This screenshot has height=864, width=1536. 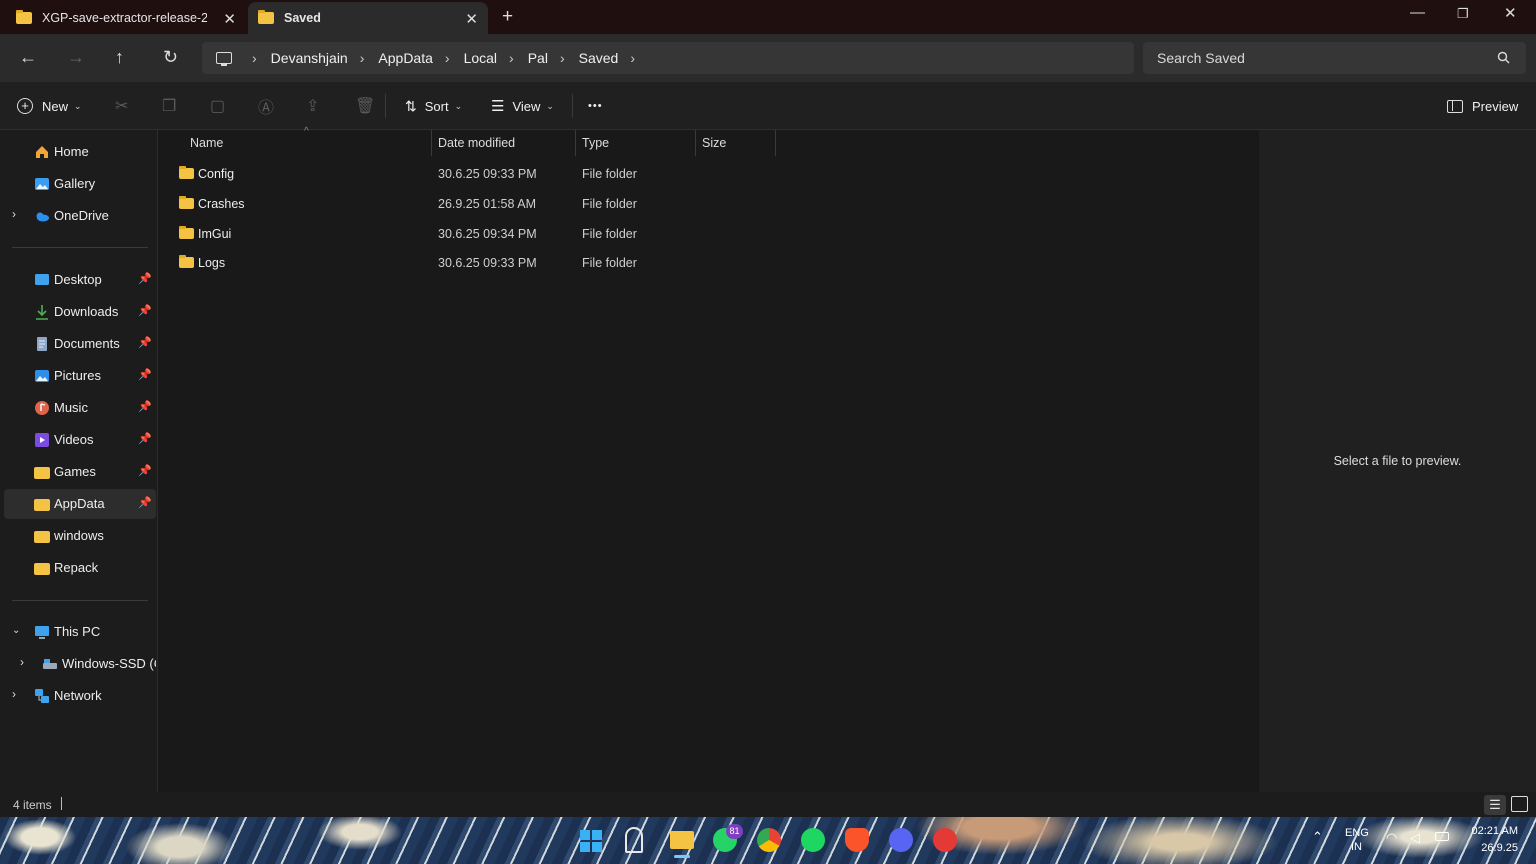 I want to click on sidebar-item-label: Gallery, so click(x=75, y=183).